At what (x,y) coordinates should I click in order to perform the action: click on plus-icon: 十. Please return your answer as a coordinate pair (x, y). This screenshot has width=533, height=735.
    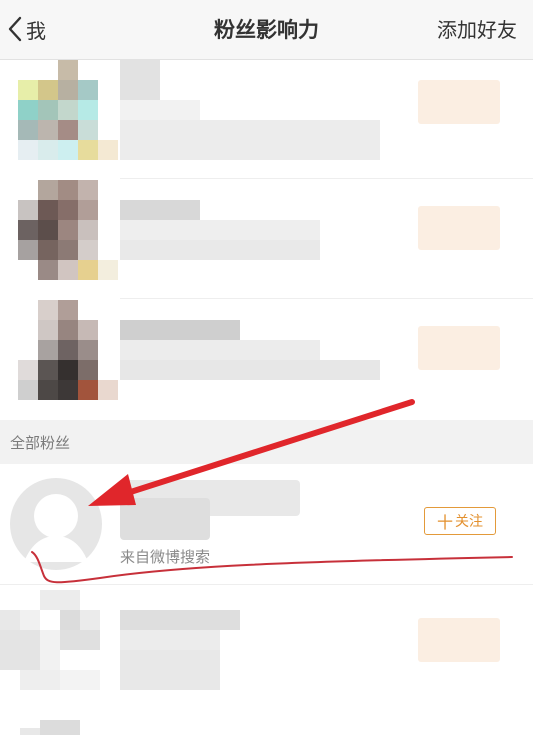
    Looking at the image, I should click on (444, 522).